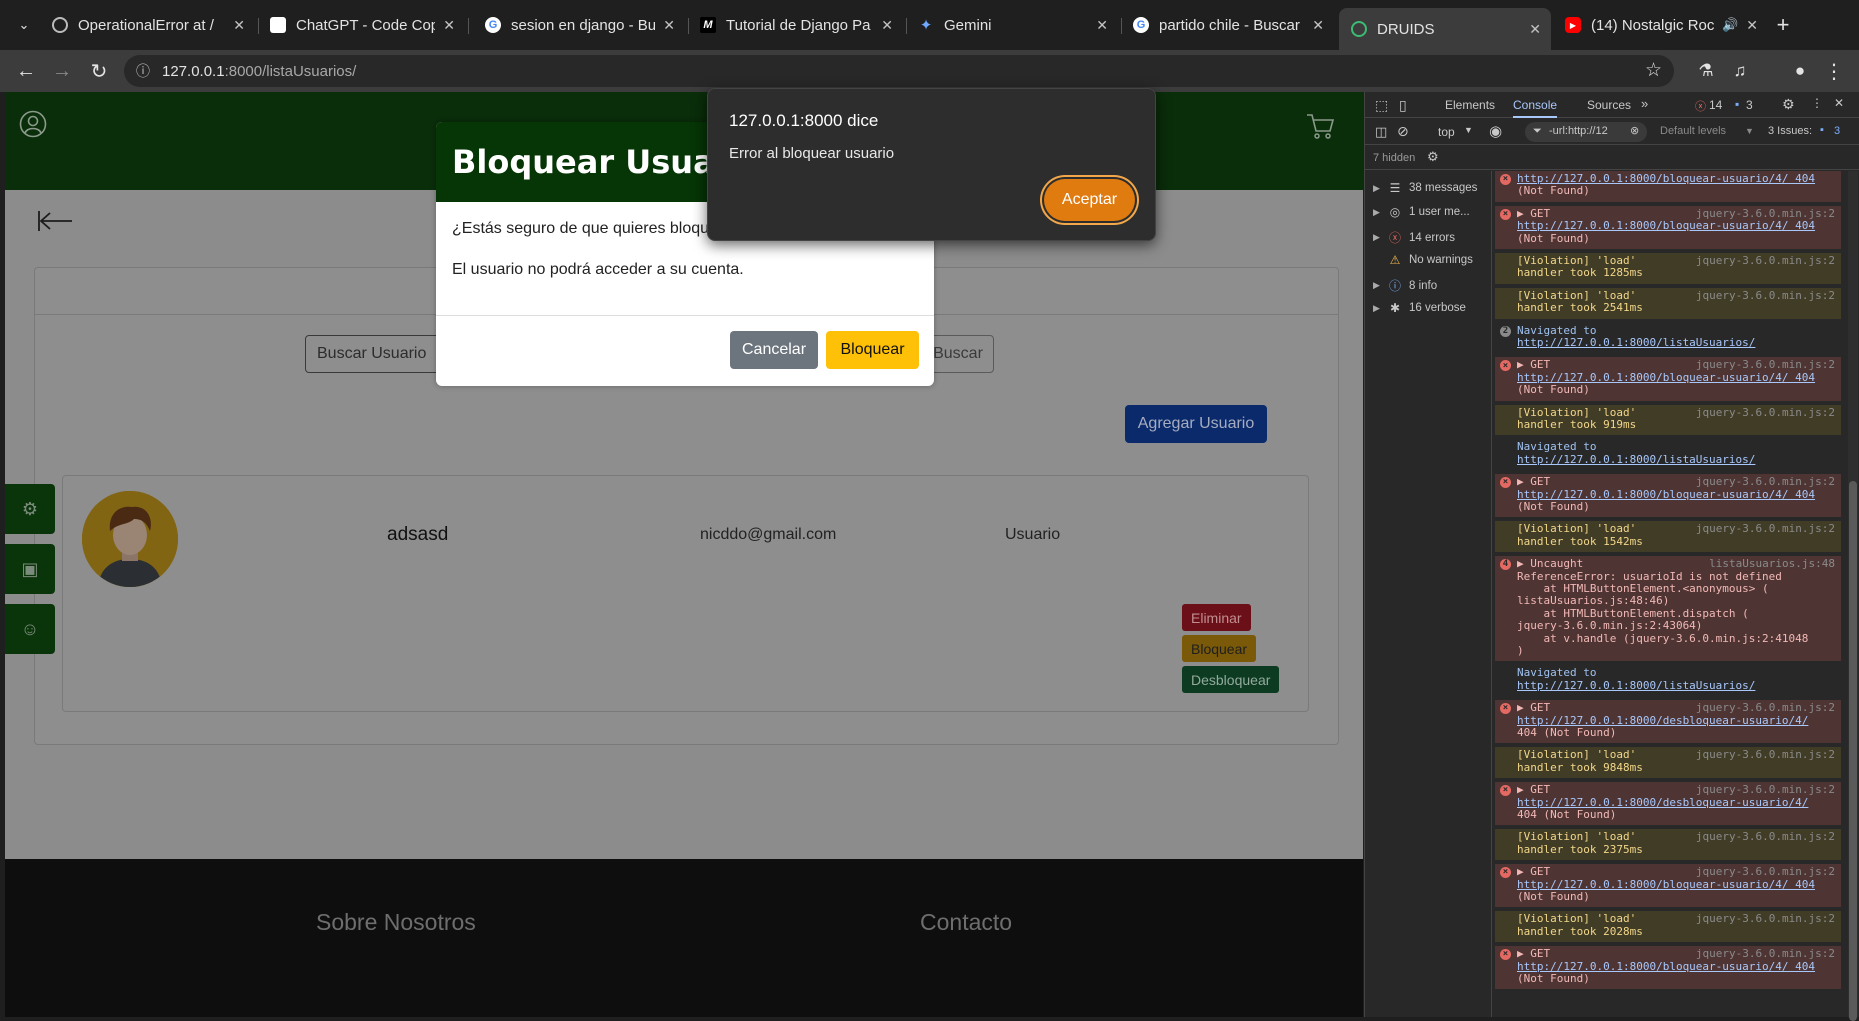  Describe the element at coordinates (1706, 71) in the screenshot. I see `labs-flask-icon: ⚗` at that location.